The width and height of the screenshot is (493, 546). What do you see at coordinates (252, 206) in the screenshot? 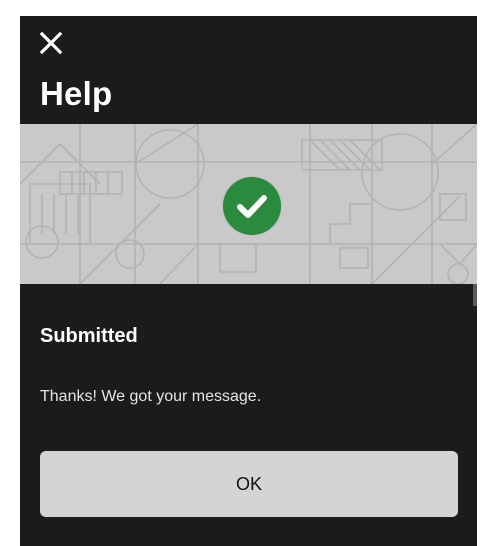
I see `check-circle-icon` at bounding box center [252, 206].